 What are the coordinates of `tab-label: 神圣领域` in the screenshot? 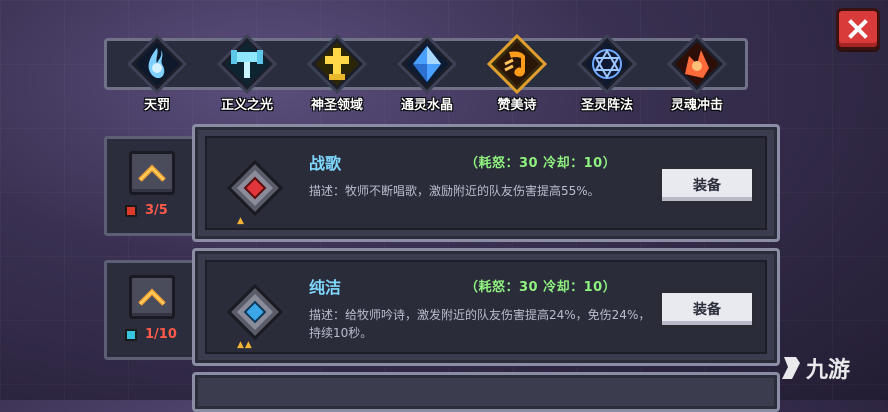 It's located at (336, 105).